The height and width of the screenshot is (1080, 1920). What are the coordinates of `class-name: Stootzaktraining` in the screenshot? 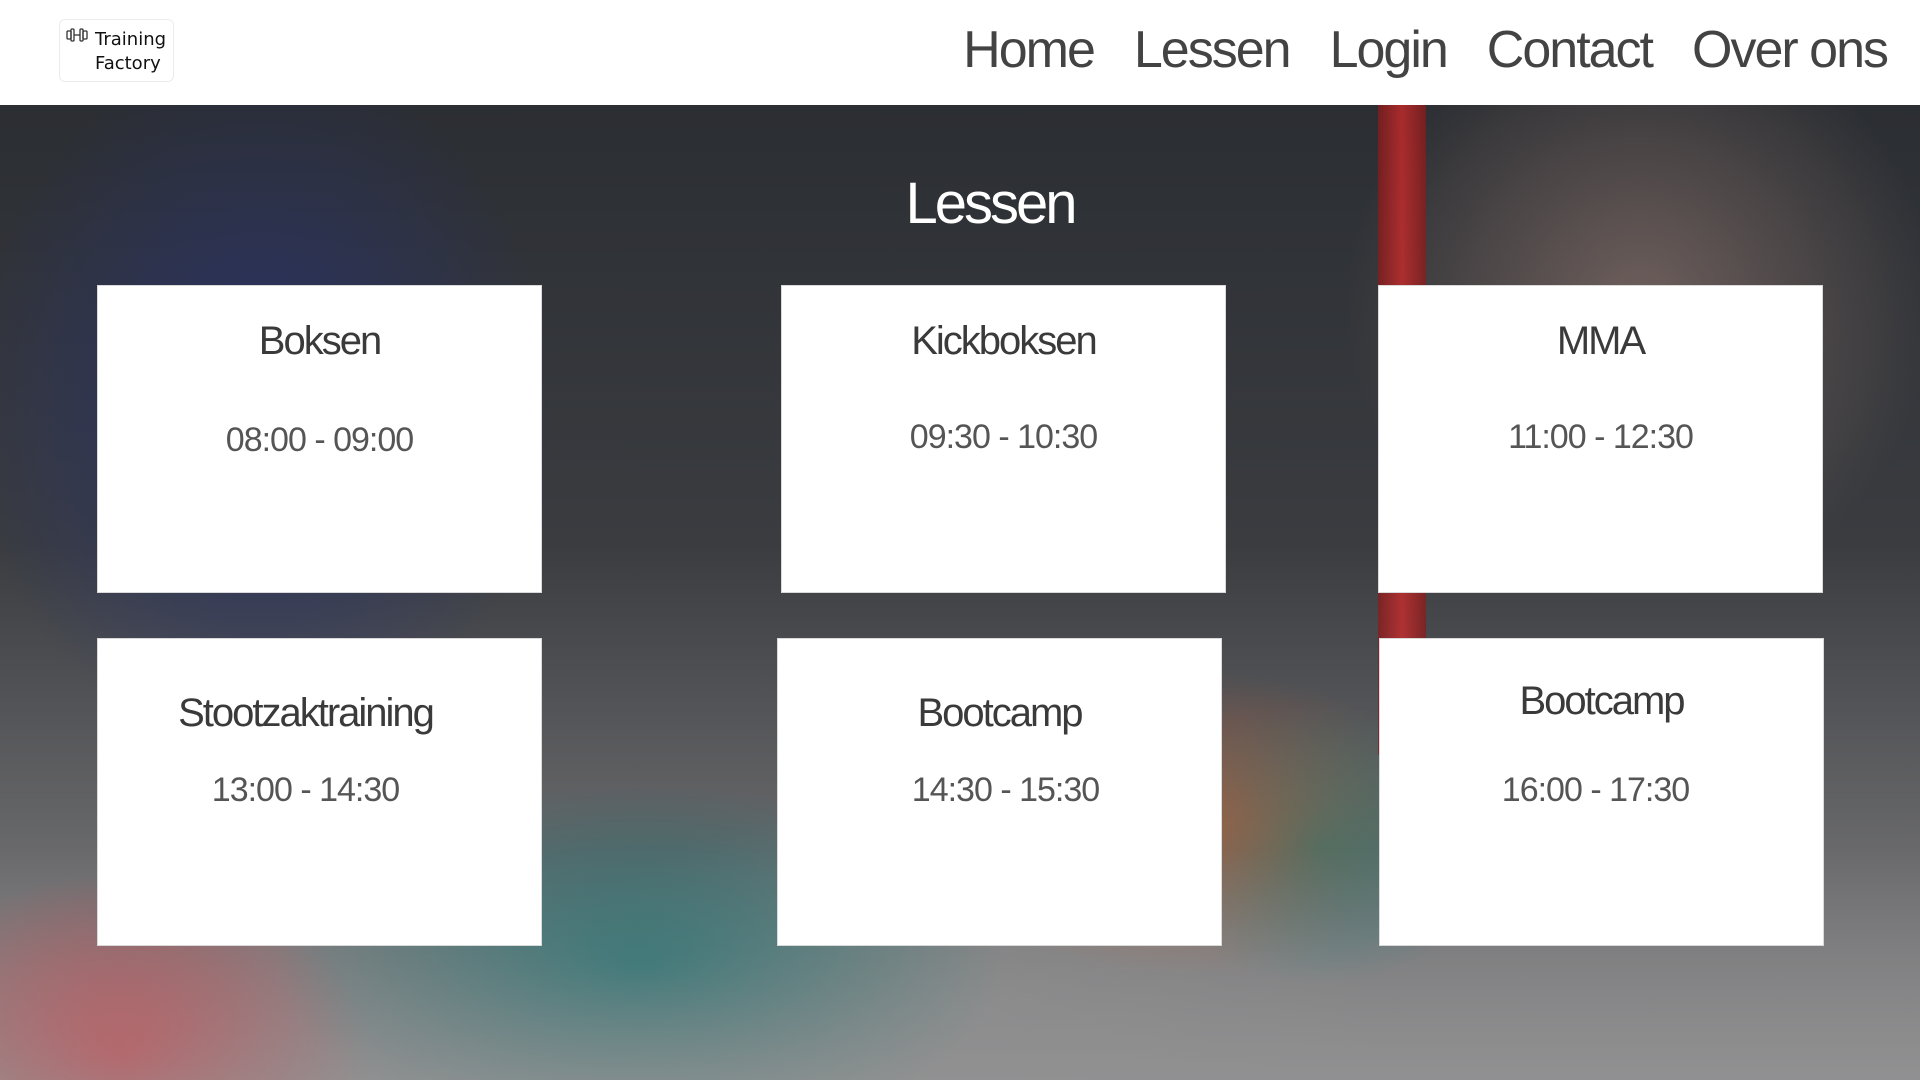 It's located at (306, 713).